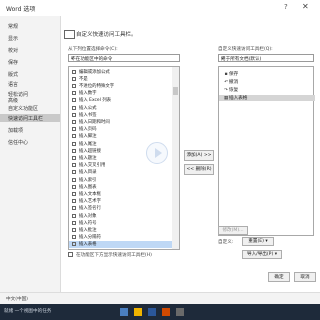 The width and height of the screenshot is (320, 320). I want to click on list-item: 插入签名行, so click(120, 208).